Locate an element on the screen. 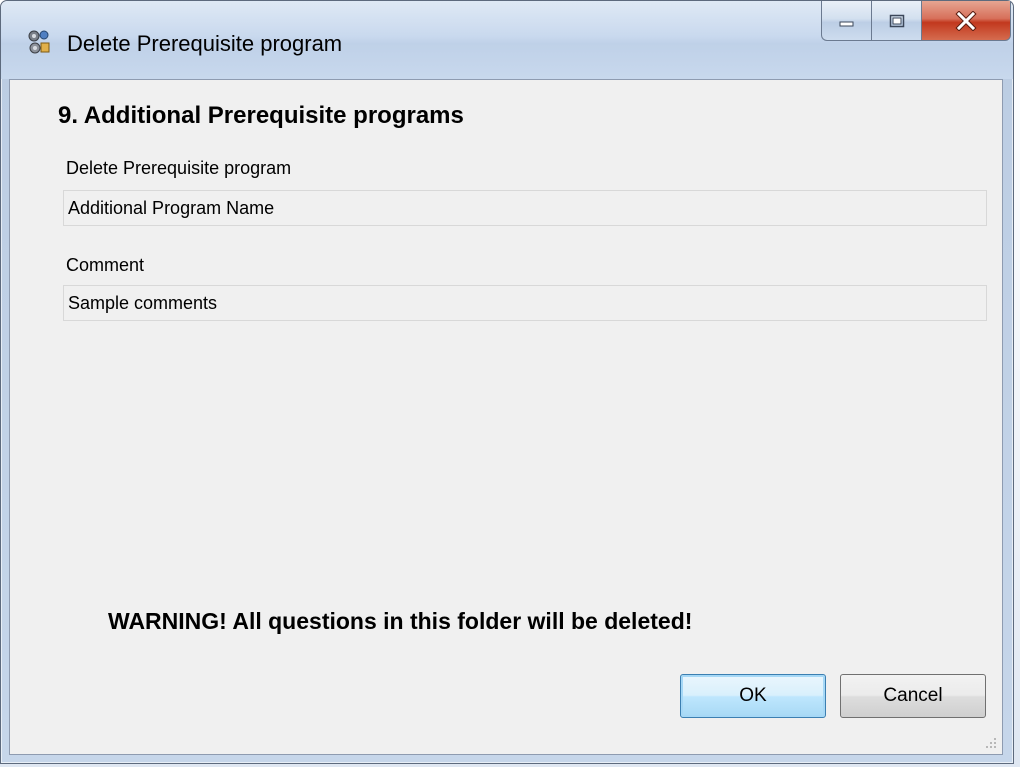 The height and width of the screenshot is (767, 1020). close-button is located at coordinates (966, 21).